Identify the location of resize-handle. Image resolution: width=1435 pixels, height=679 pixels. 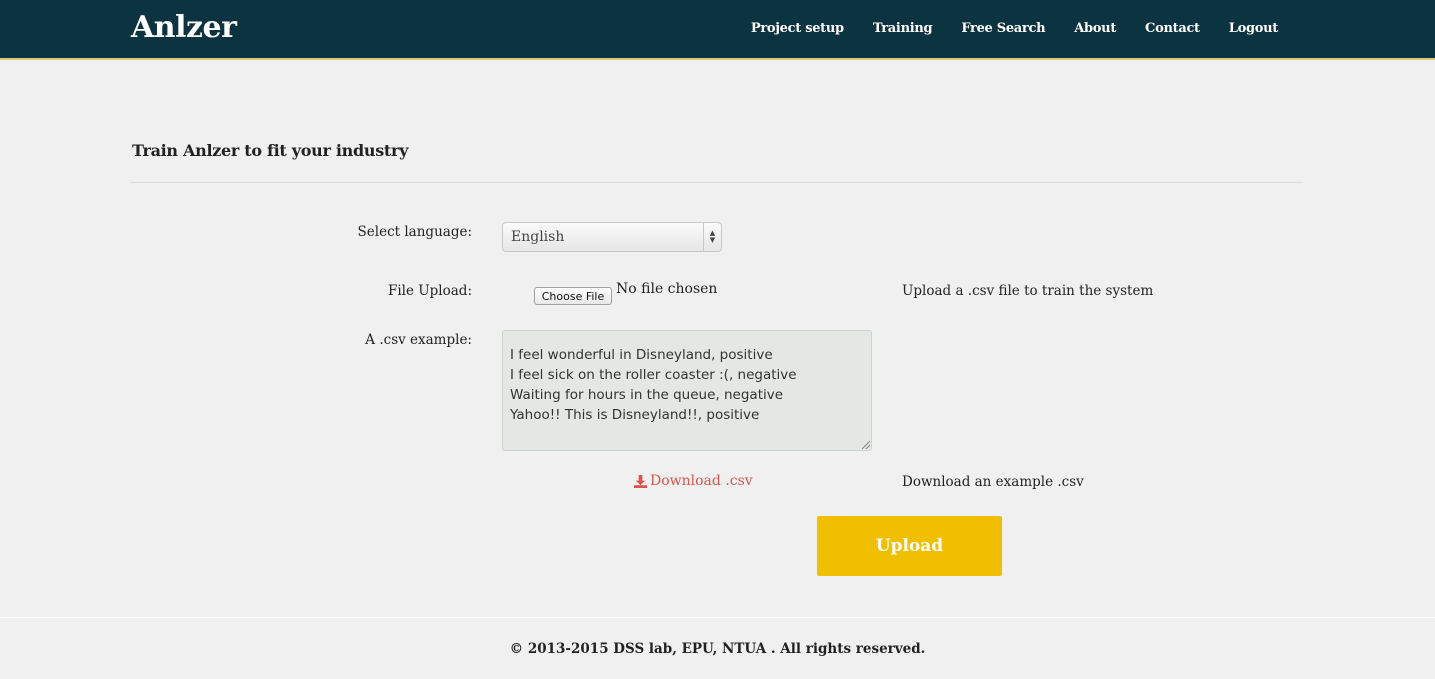
(866, 445).